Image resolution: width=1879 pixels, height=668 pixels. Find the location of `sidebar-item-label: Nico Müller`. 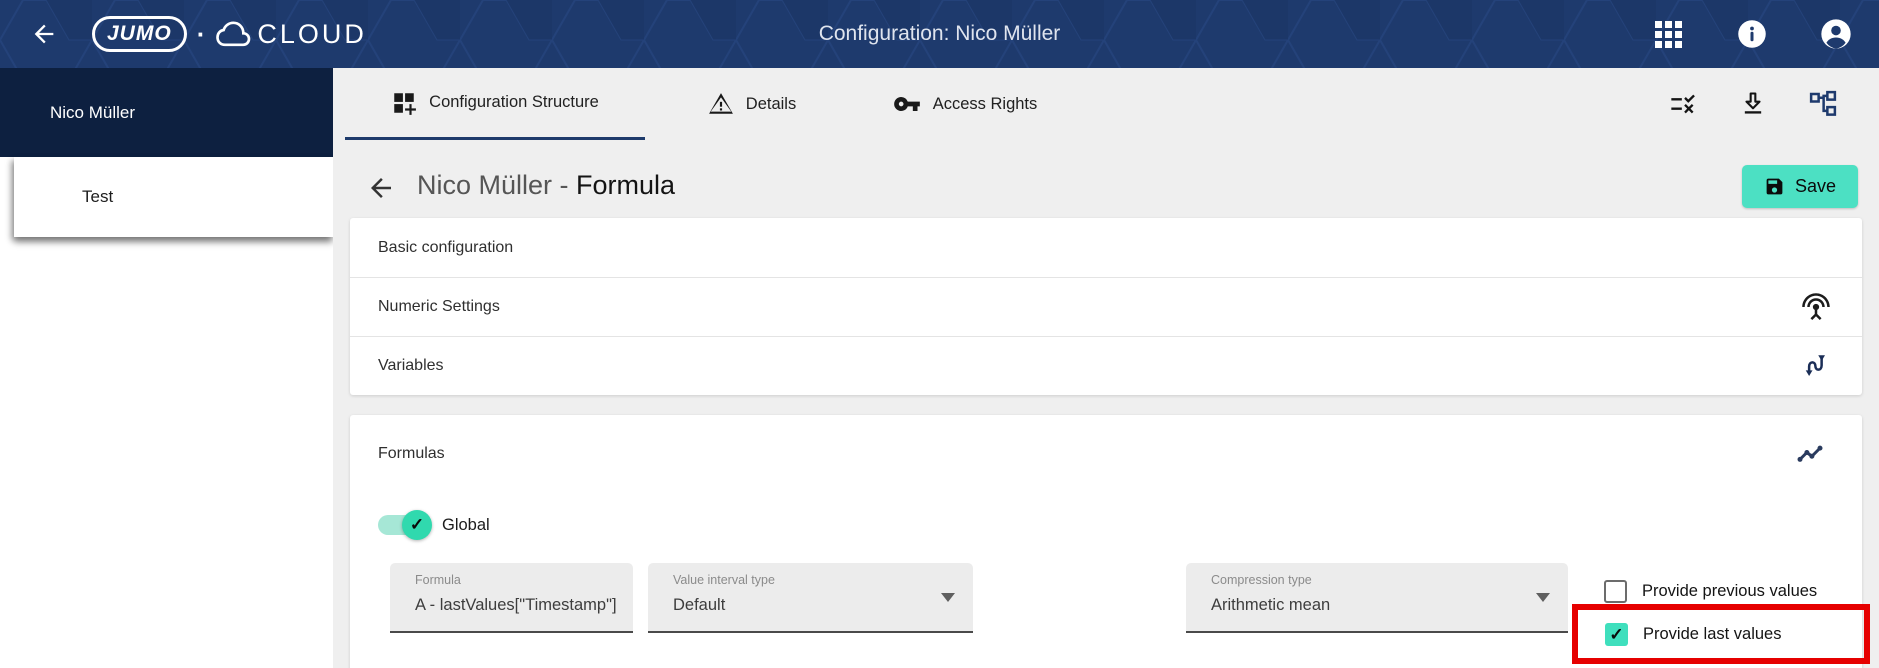

sidebar-item-label: Nico Müller is located at coordinates (93, 112).